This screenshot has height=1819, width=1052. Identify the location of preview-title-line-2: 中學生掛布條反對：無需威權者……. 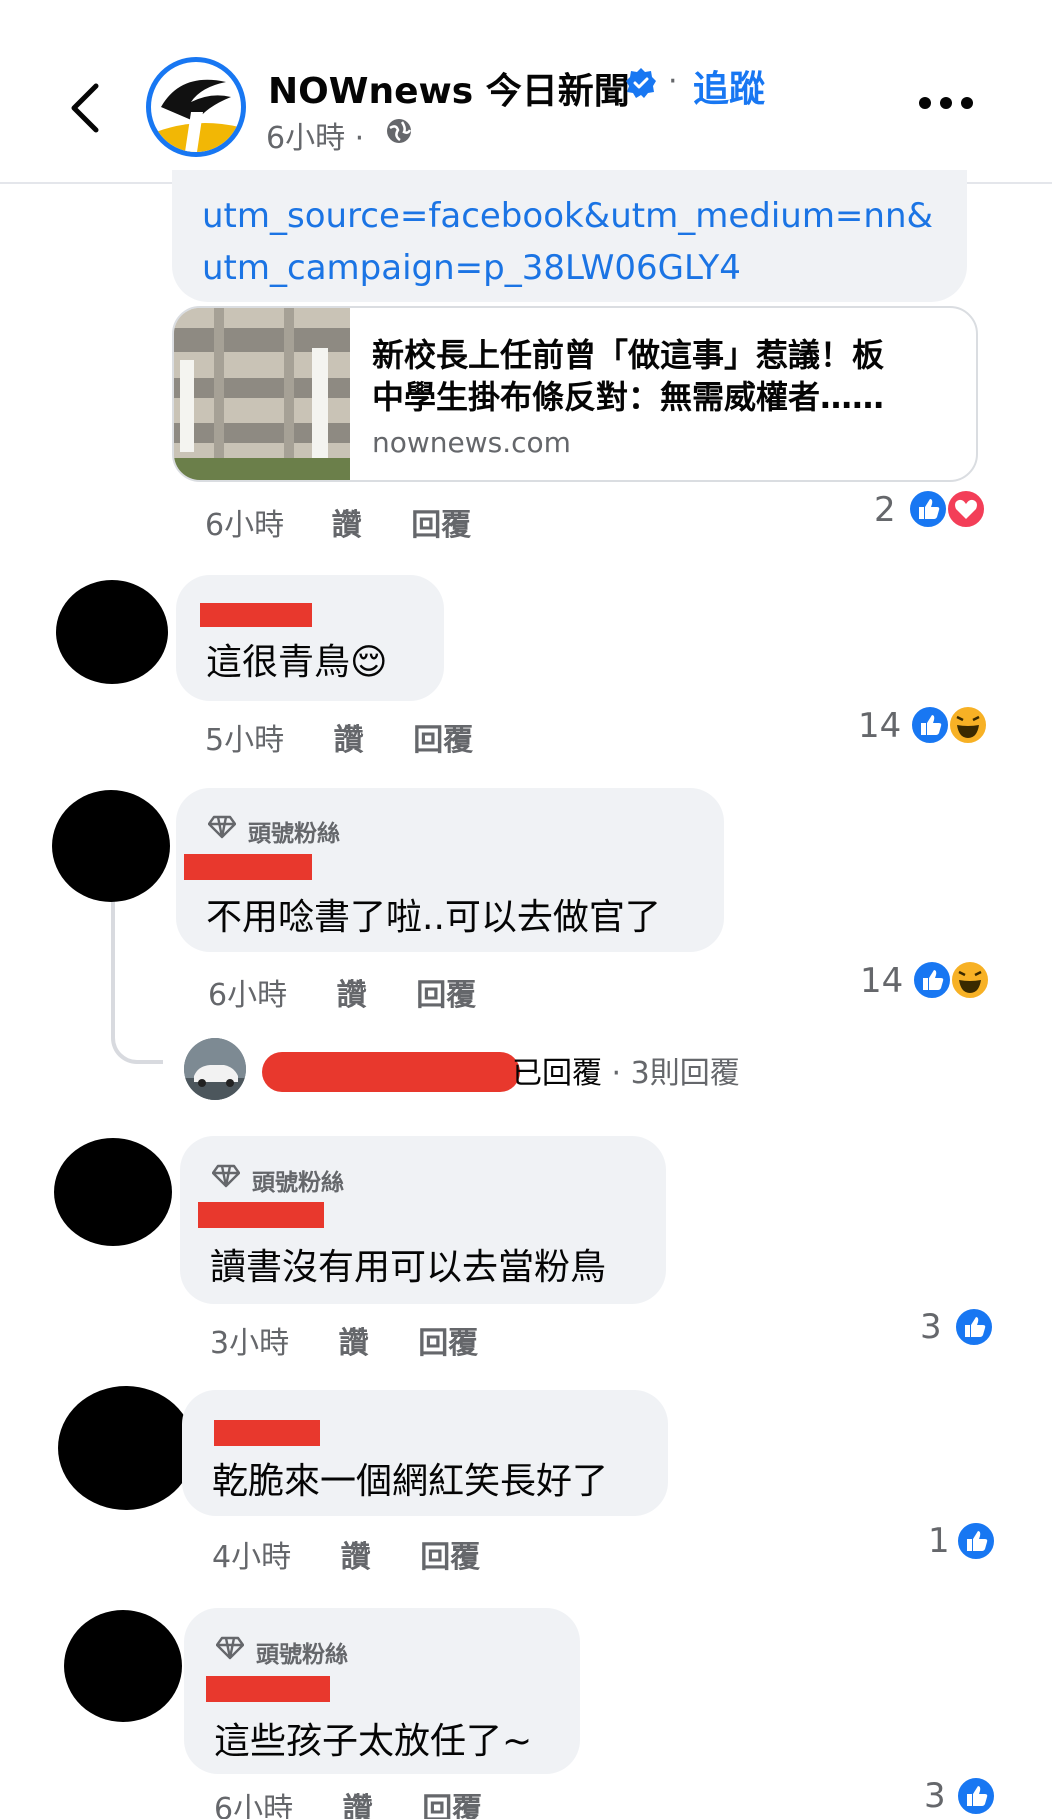
(628, 397).